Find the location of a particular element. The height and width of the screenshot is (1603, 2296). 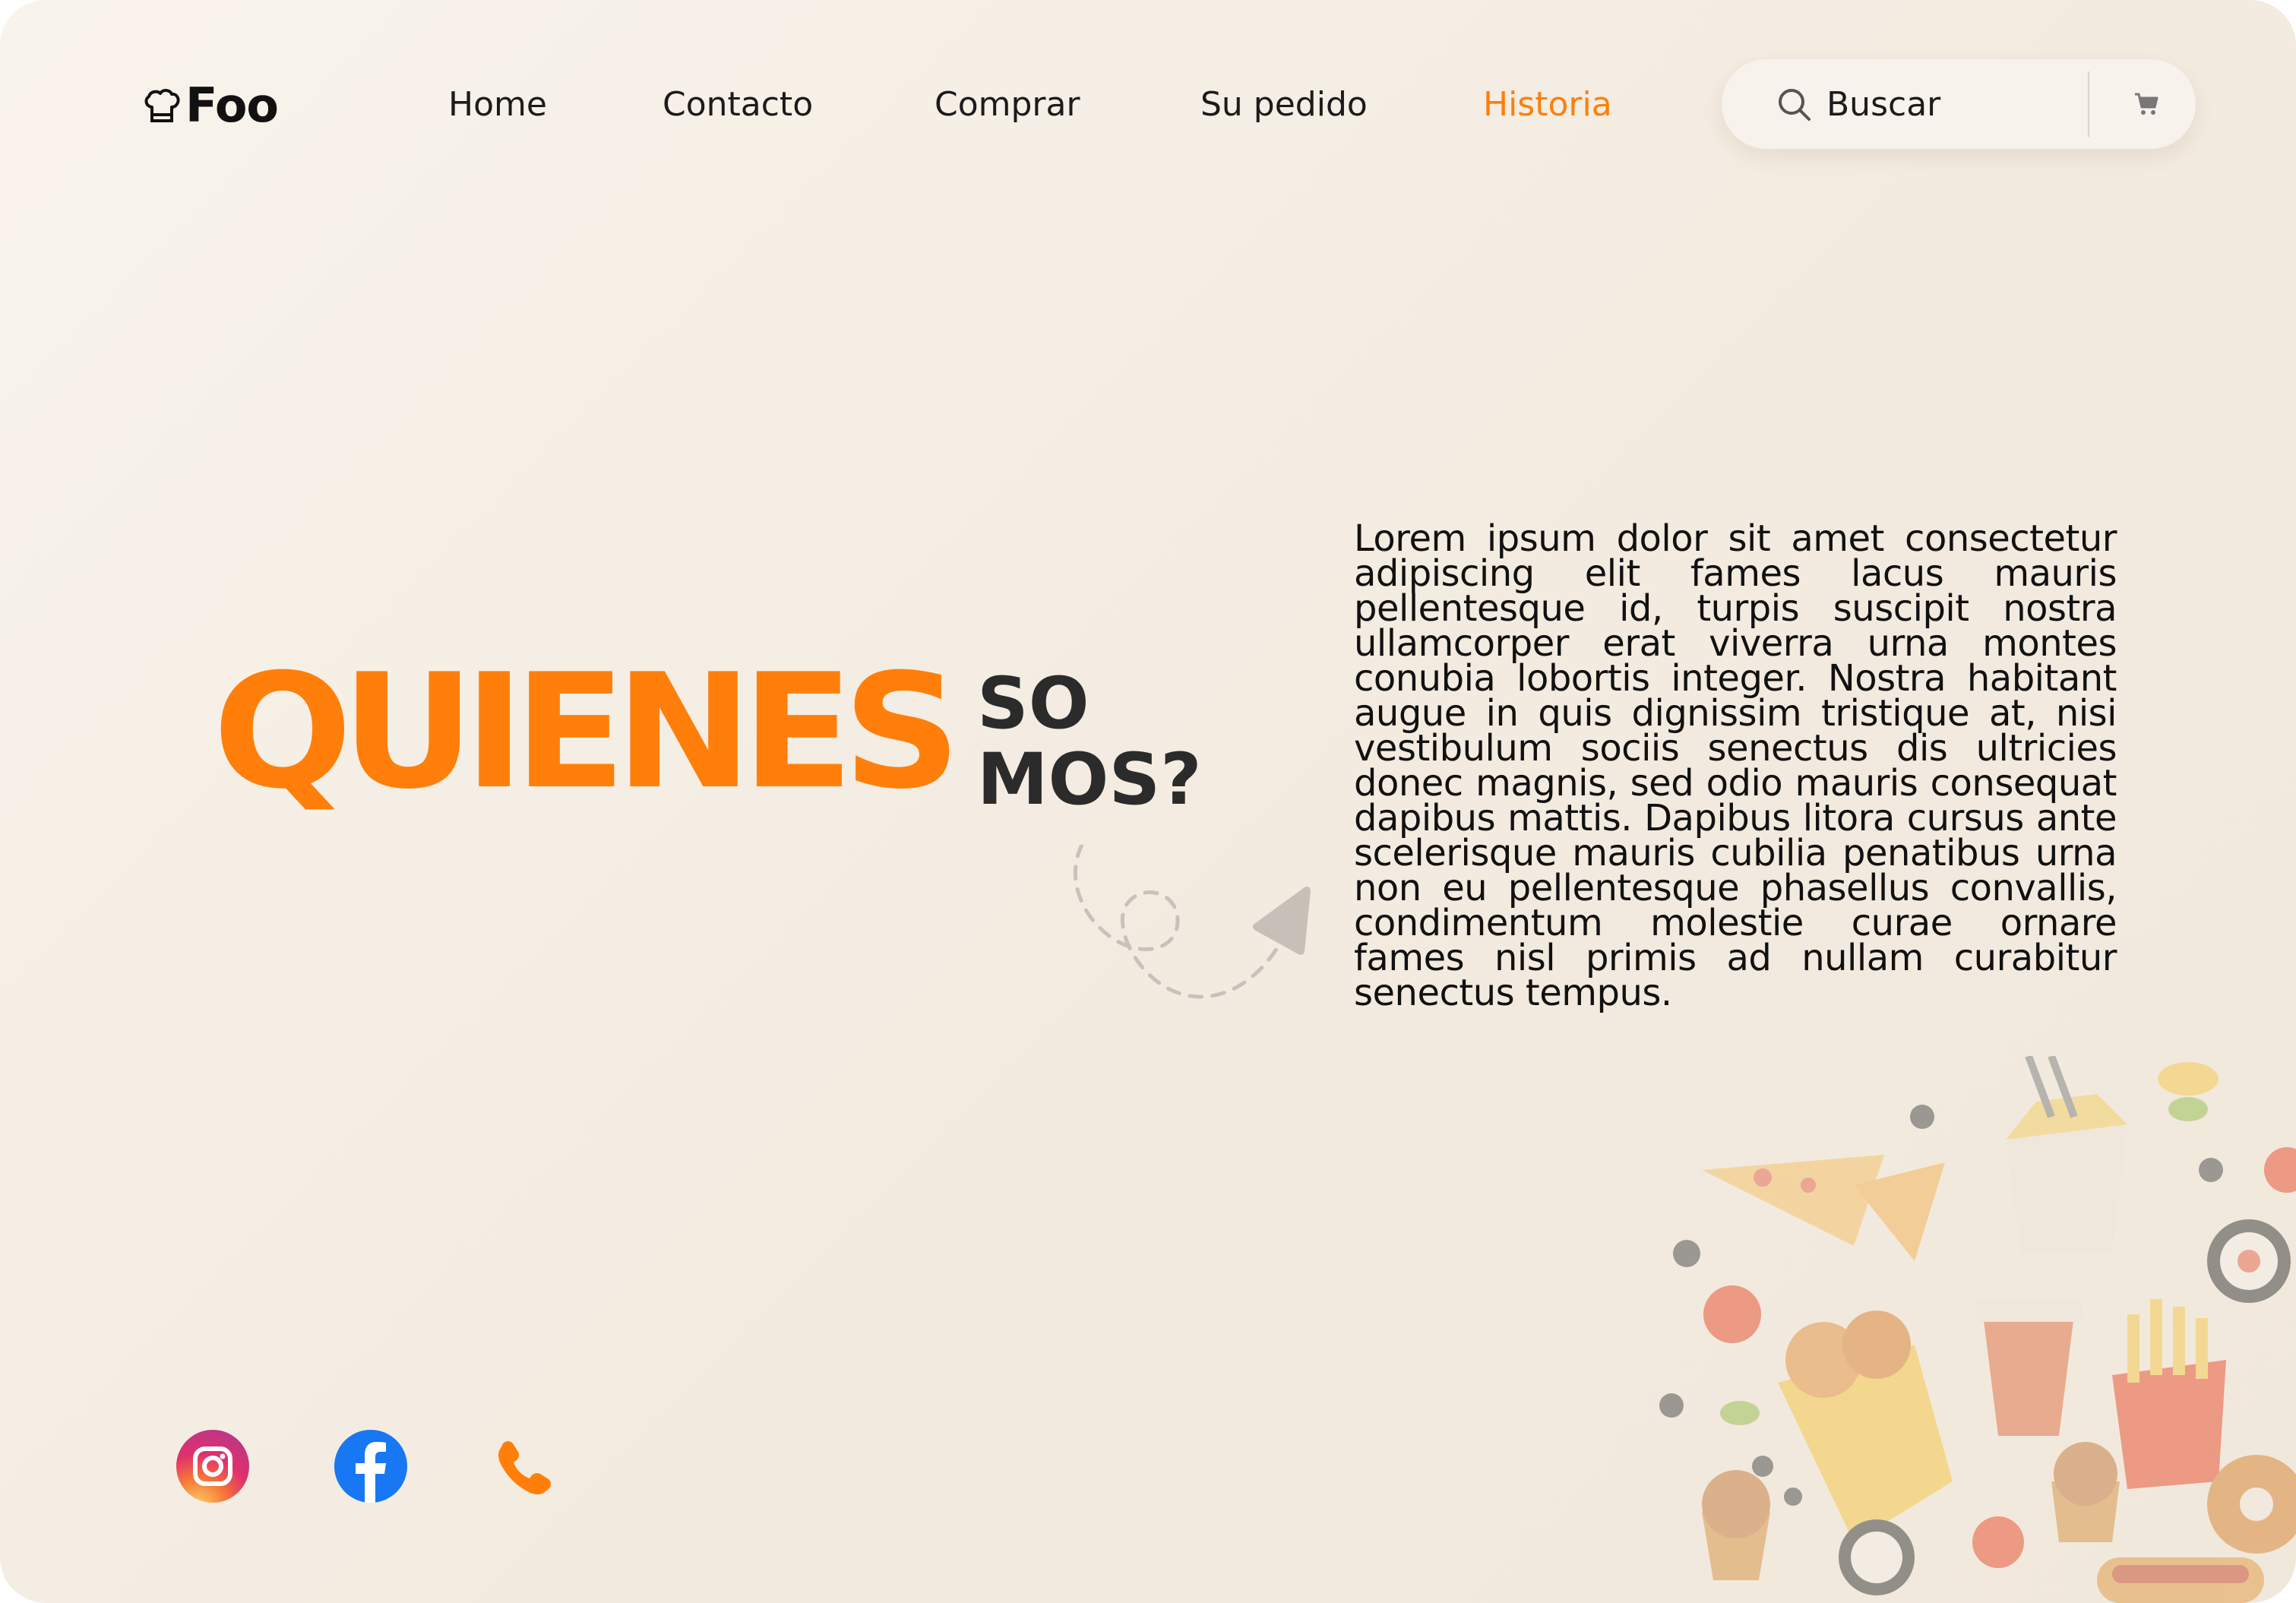

phone-icon is located at coordinates (524, 1467).